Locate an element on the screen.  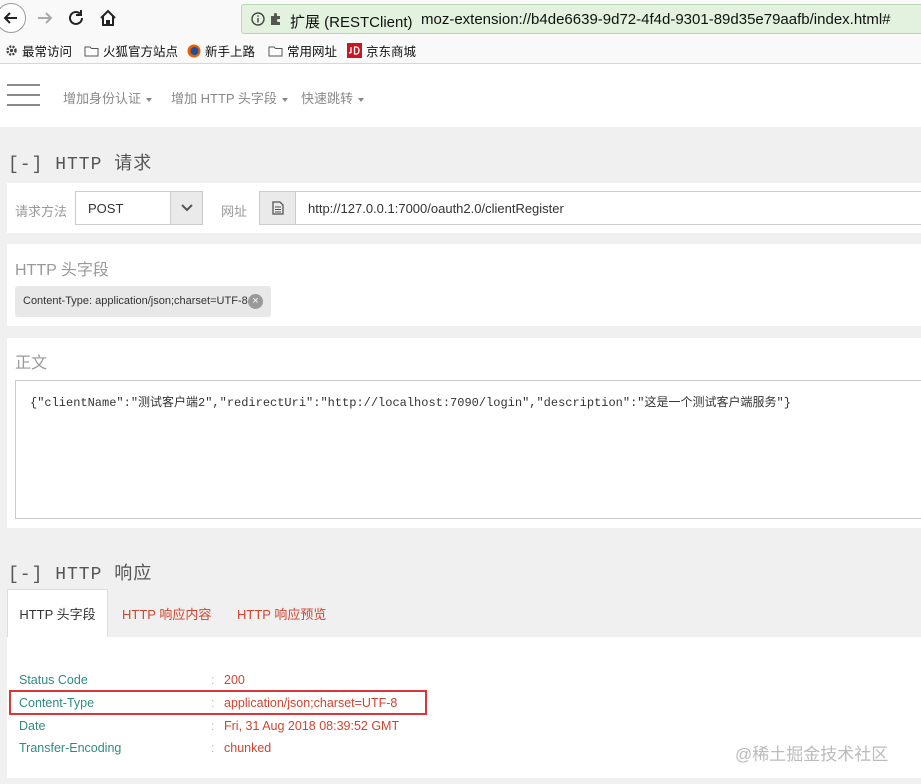
firefox-icon is located at coordinates (194, 50).